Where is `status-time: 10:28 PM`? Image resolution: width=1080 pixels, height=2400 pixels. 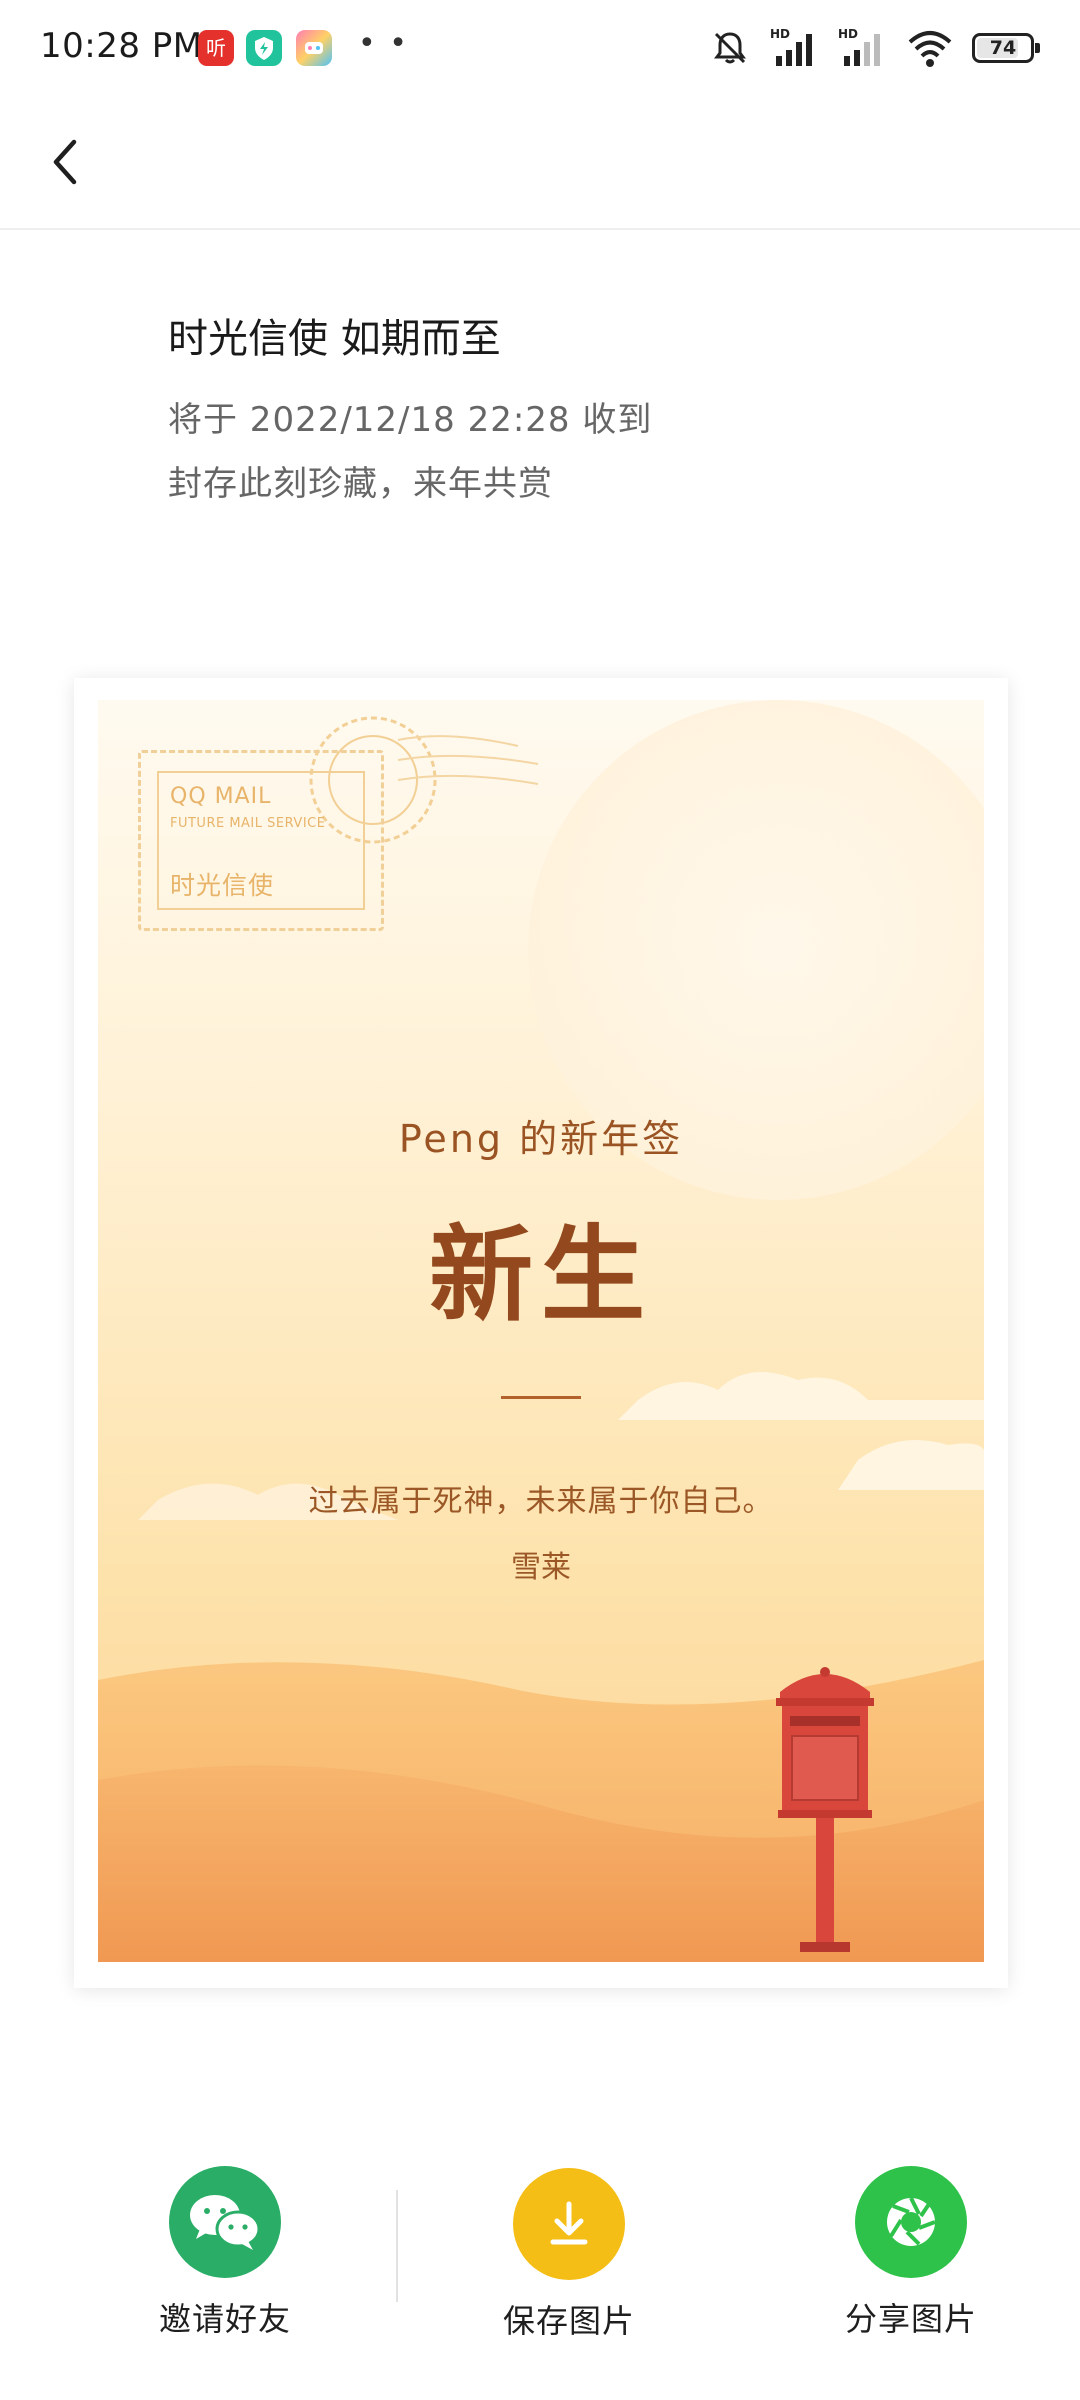 status-time: 10:28 PM is located at coordinates (121, 46).